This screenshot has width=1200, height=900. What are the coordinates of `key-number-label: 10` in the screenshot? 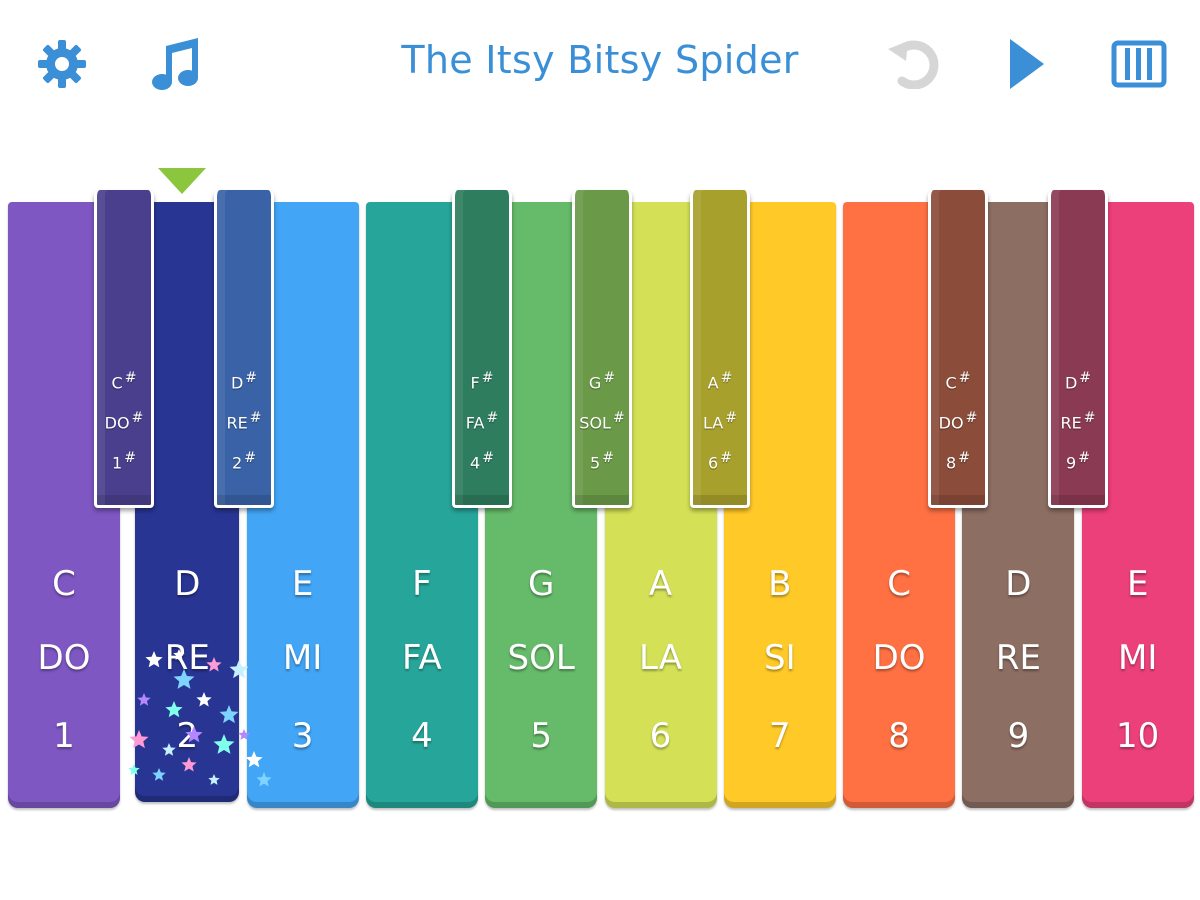 It's located at (1138, 736).